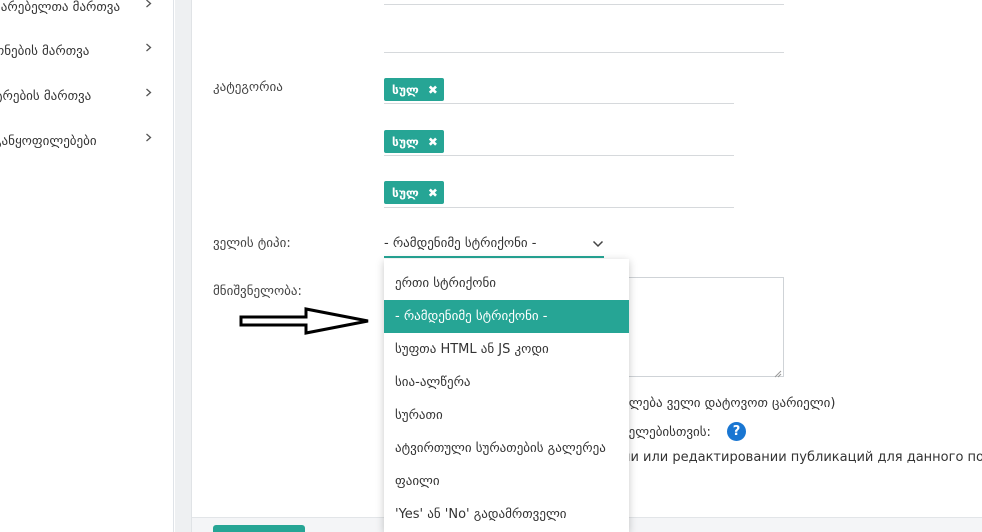 This screenshot has height=532, width=982. Describe the element at coordinates (506, 283) in the screenshot. I see `dropdown-option: ერთი სტრიქონი` at that location.